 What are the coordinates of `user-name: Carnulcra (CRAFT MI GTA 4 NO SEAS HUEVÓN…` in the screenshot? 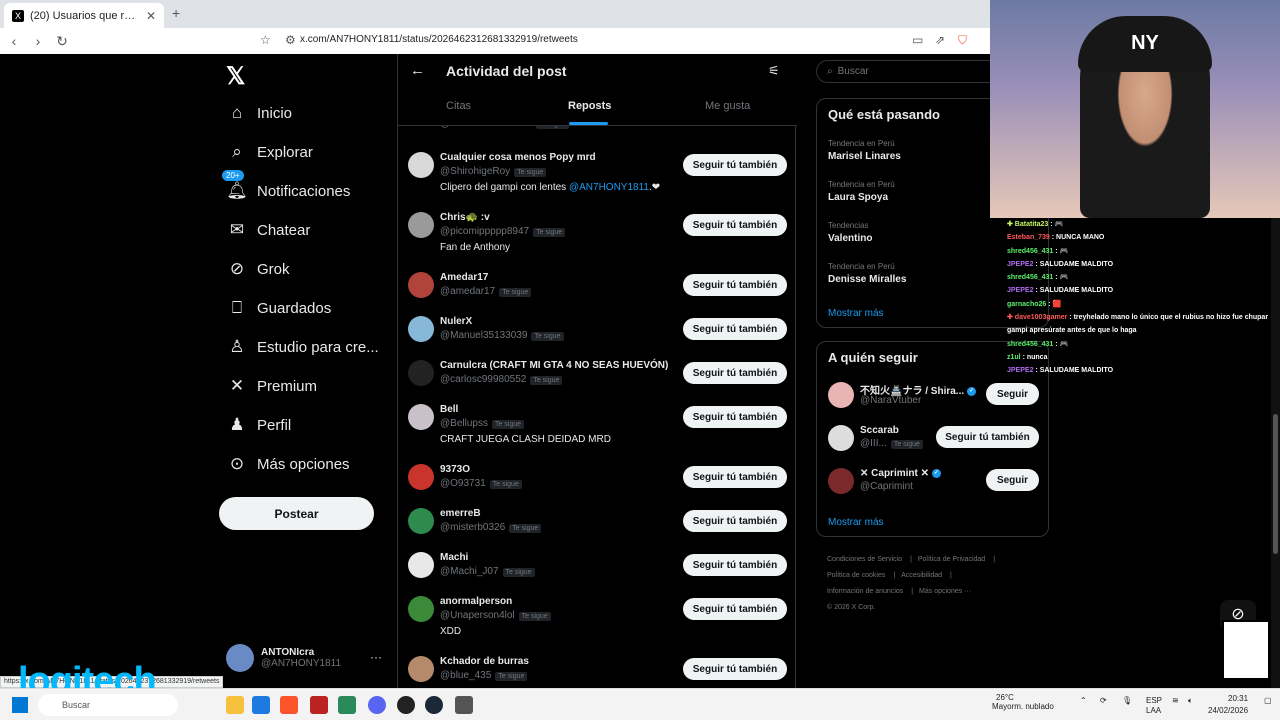 It's located at (554, 365).